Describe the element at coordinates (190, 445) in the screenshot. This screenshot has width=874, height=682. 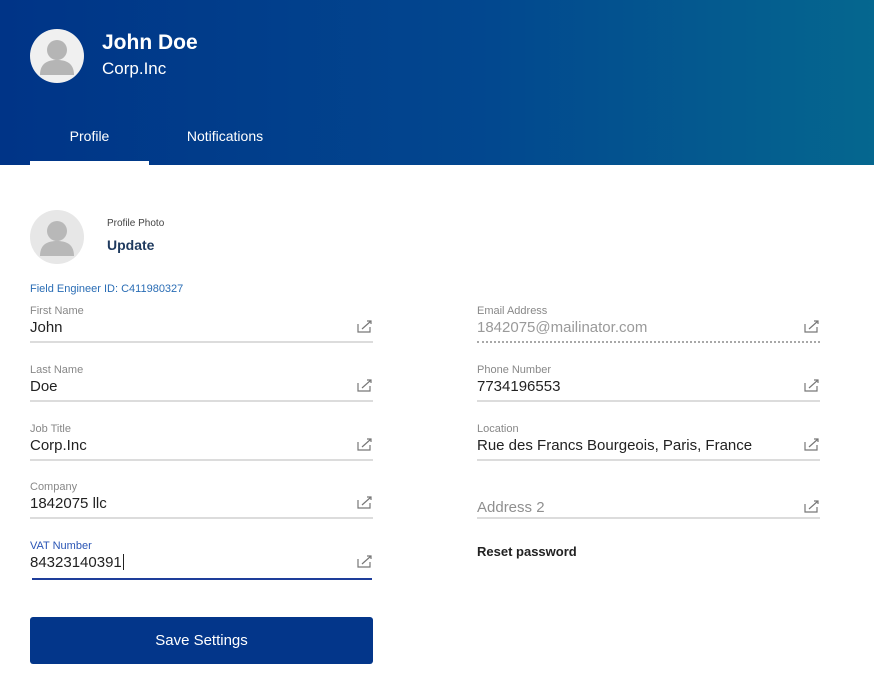
I see `job-title-input: Corp.Inc` at that location.